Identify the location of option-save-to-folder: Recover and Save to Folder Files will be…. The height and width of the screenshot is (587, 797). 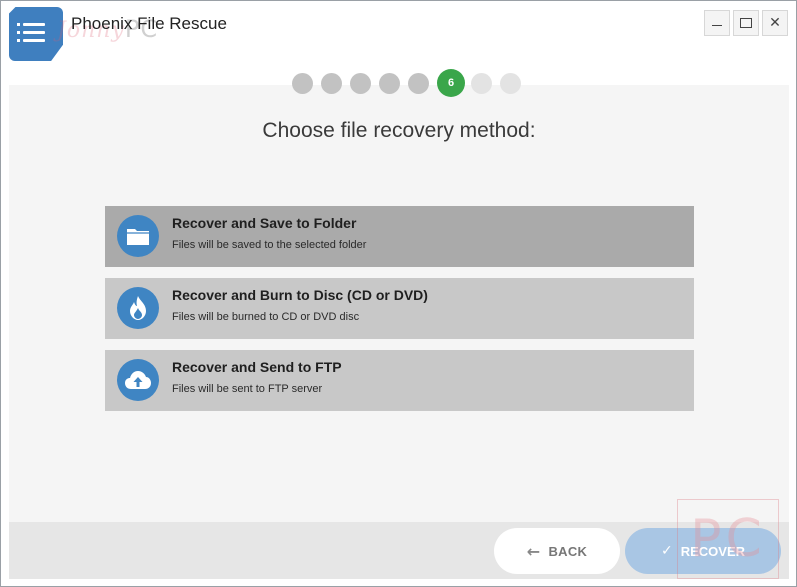
(399, 236).